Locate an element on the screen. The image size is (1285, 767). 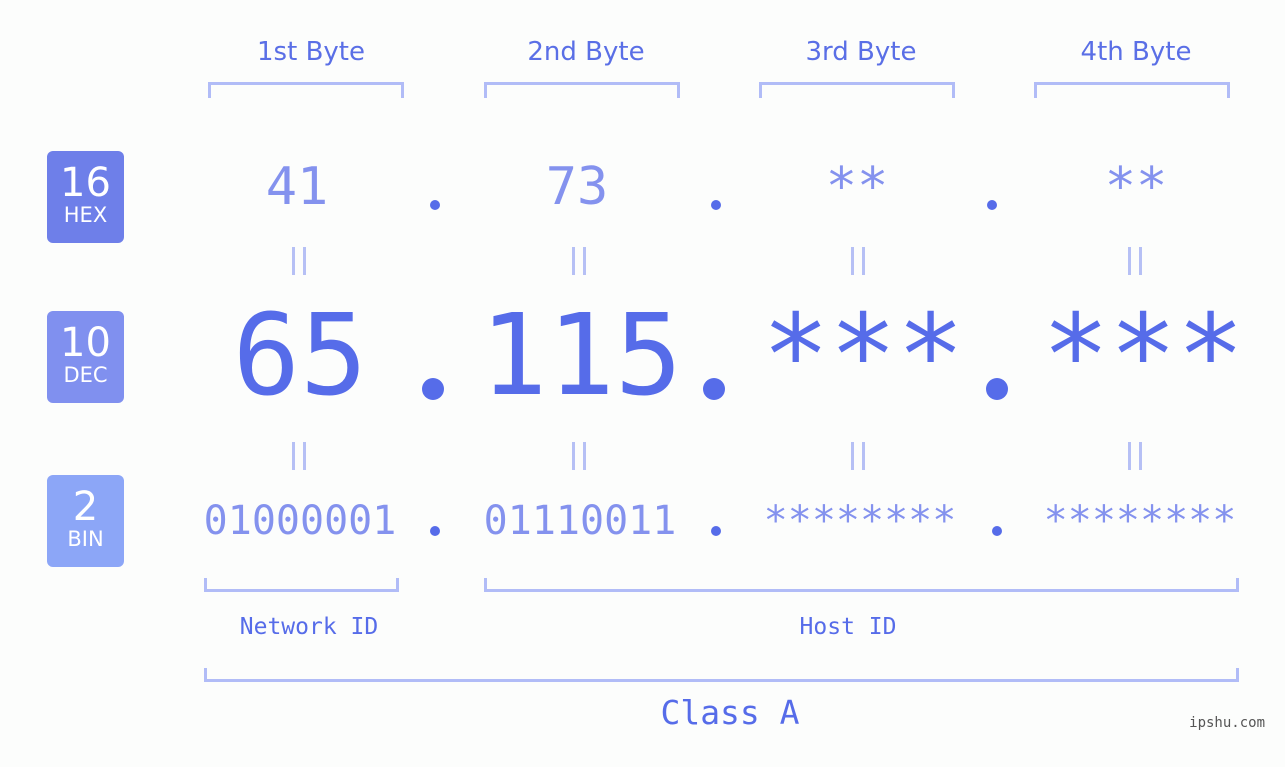
bin-value-2: 01110011 is located at coordinates (580, 521).